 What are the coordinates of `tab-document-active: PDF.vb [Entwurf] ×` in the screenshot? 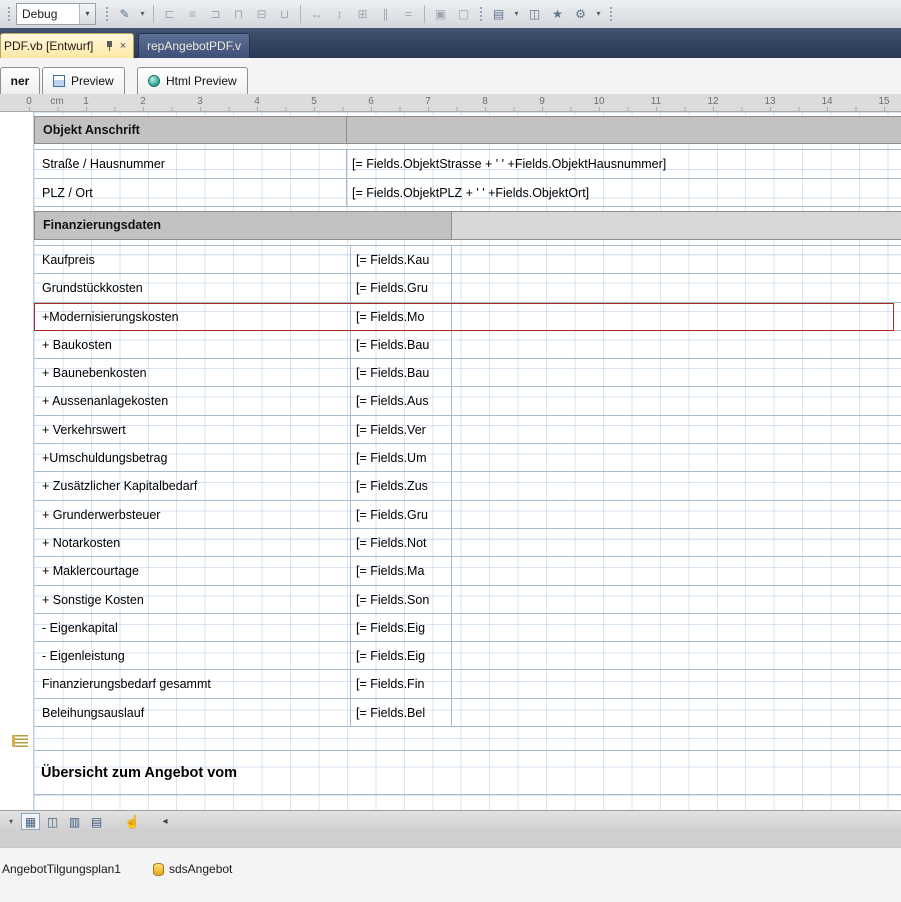 It's located at (67, 45).